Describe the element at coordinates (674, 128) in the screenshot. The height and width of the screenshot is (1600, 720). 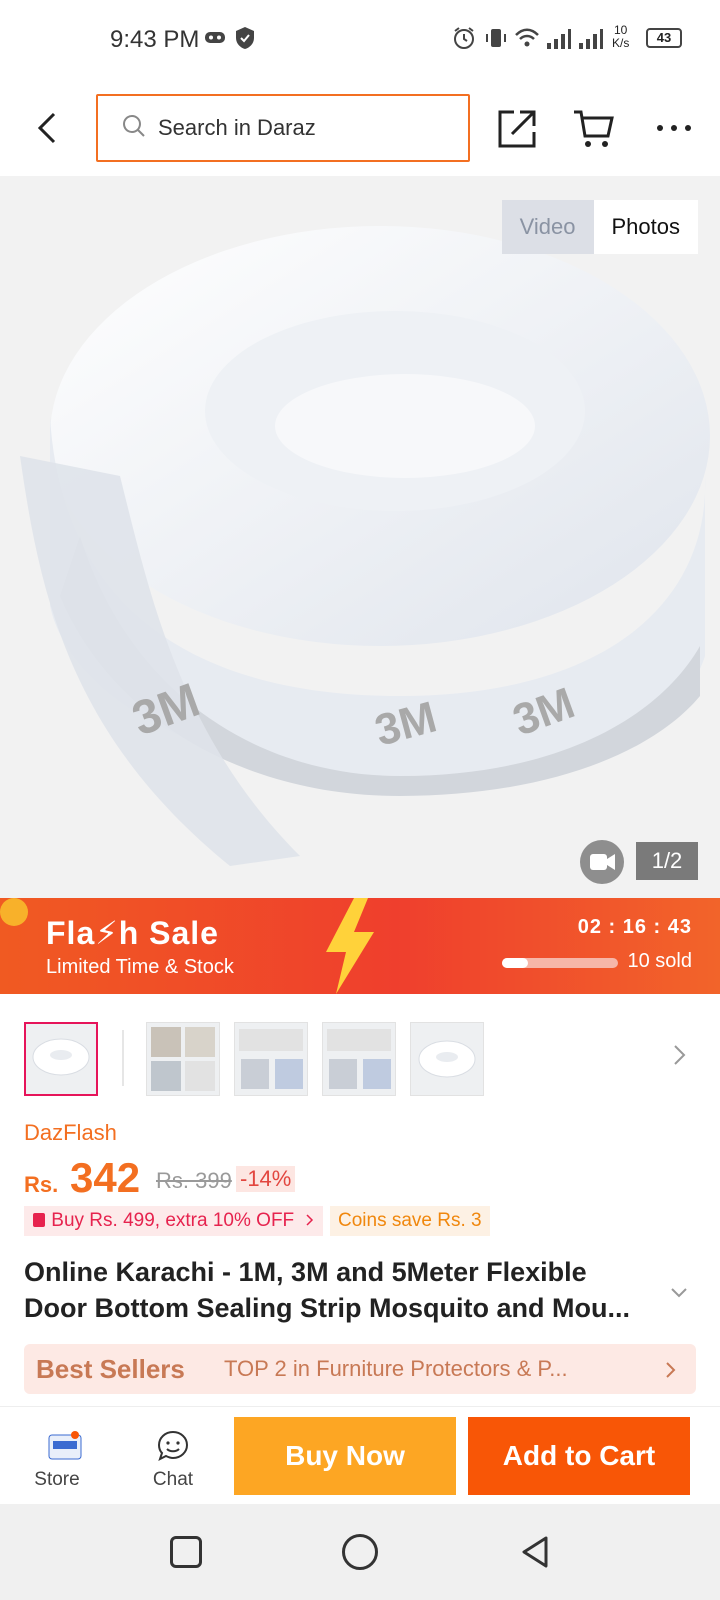
I see `more-icon` at that location.